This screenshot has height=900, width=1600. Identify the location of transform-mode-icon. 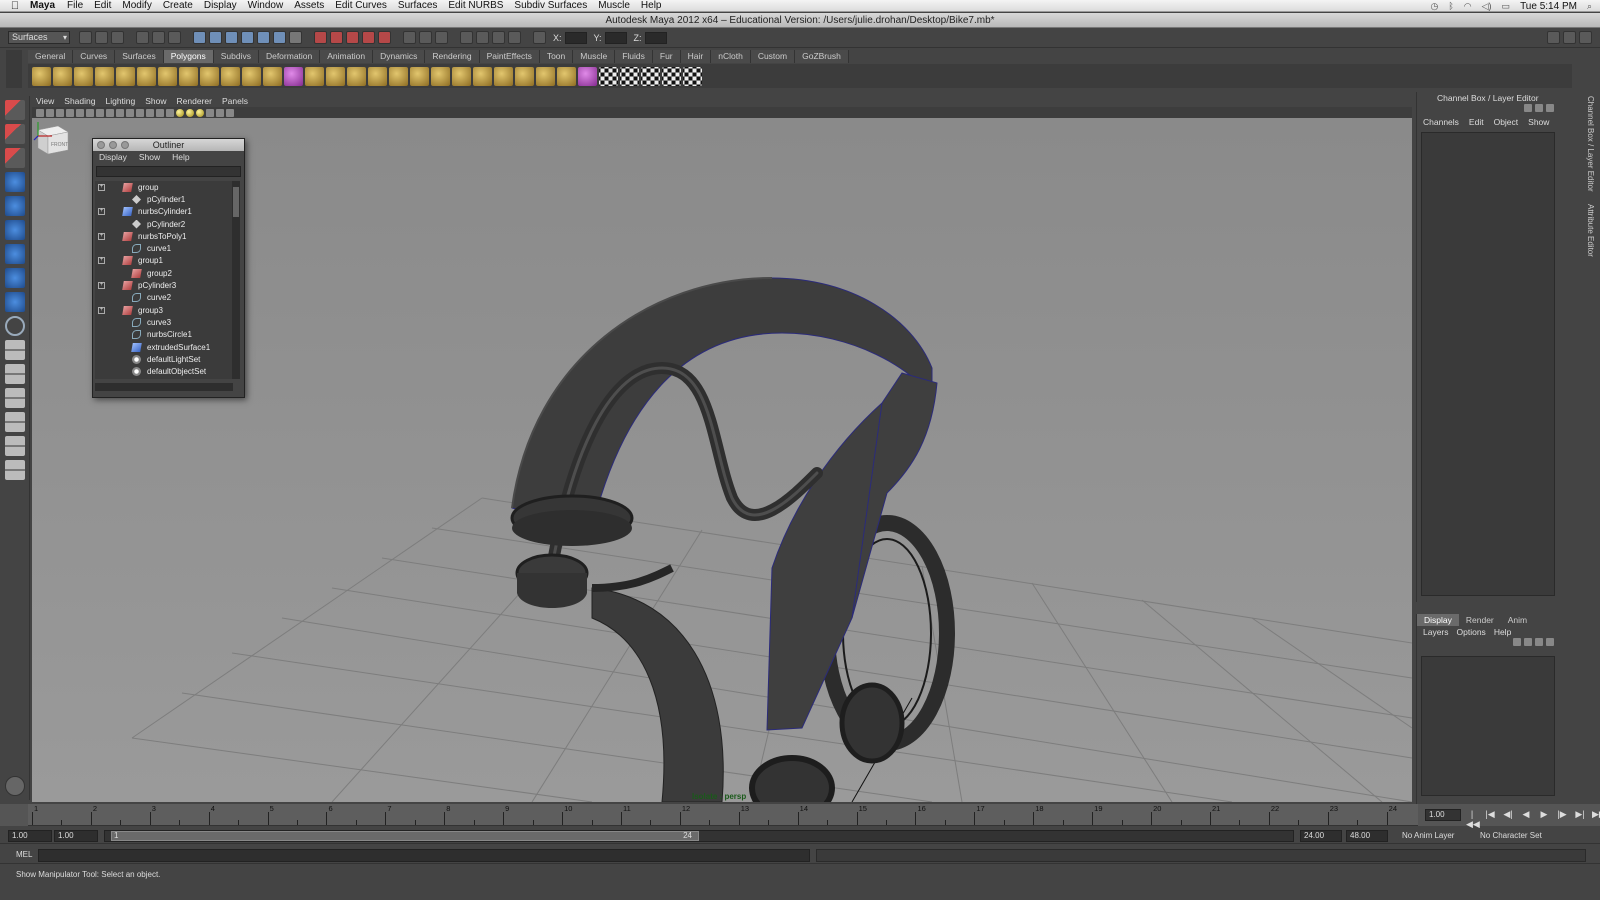
(539, 37).